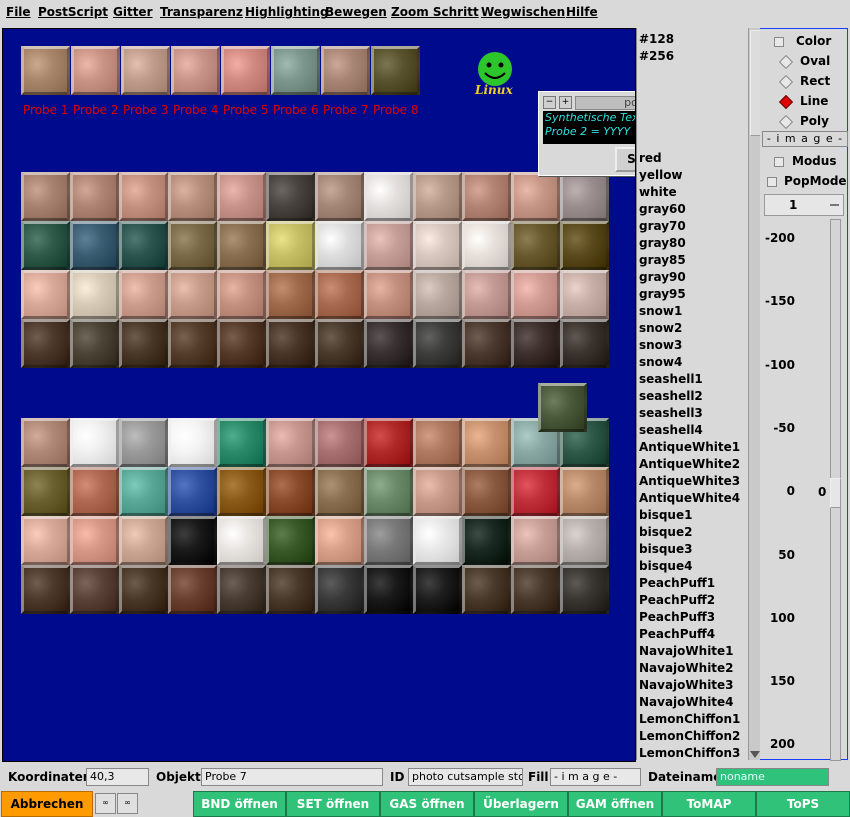  I want to click on vertical-slider, so click(835, 490).